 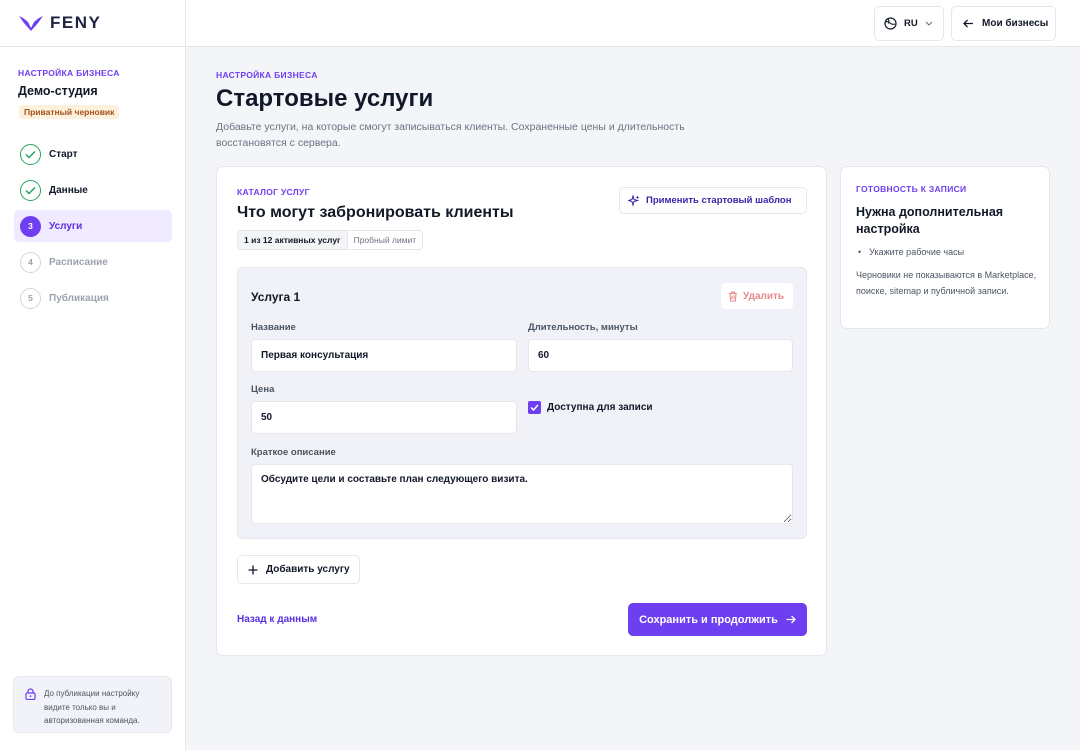 I want to click on top-bar: RU Мои бизнесы, so click(x=633, y=23).